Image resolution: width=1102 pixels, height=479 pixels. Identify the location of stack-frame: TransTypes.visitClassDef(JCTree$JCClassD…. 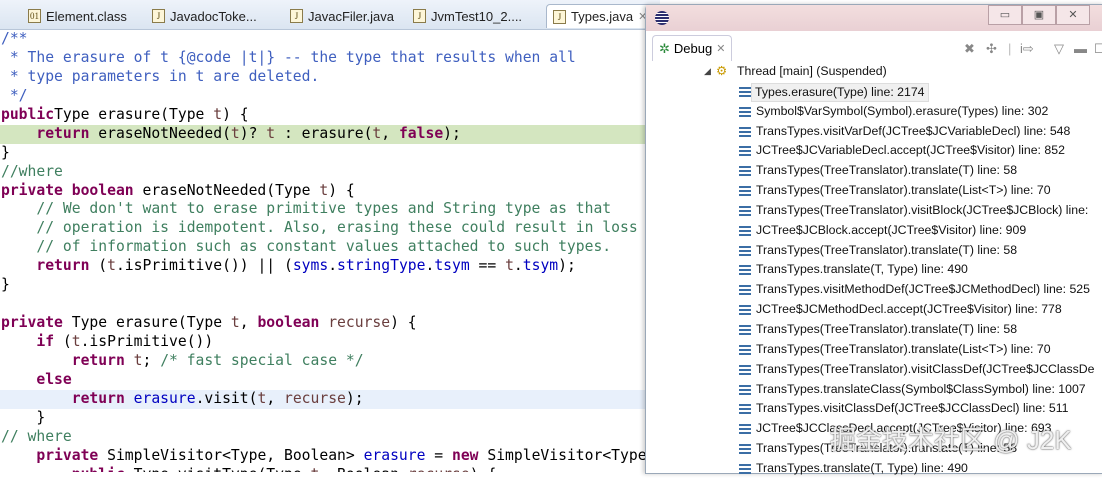
(874, 409).